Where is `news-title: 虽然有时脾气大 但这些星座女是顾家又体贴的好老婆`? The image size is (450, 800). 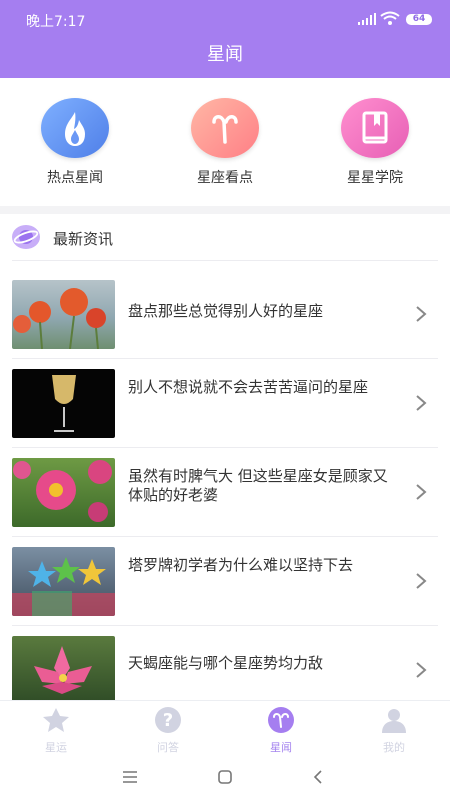 news-title: 虽然有时脾气大 但这些星座女是顾家又体贴的好老婆 is located at coordinates (258, 485).